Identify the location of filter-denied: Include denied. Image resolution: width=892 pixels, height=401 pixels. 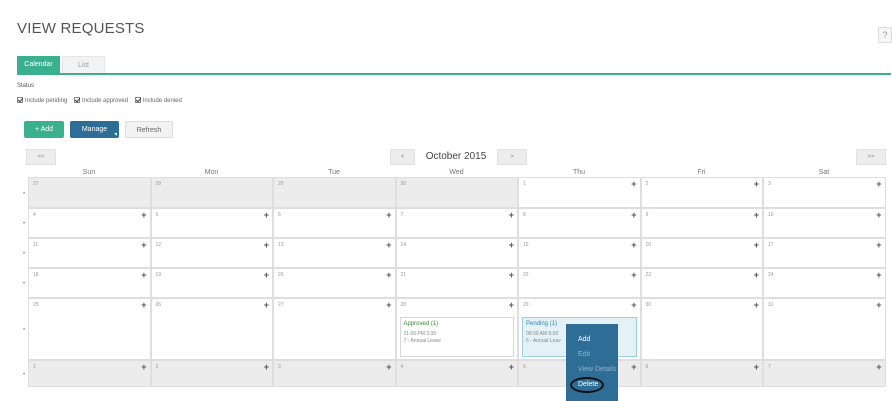
(158, 100).